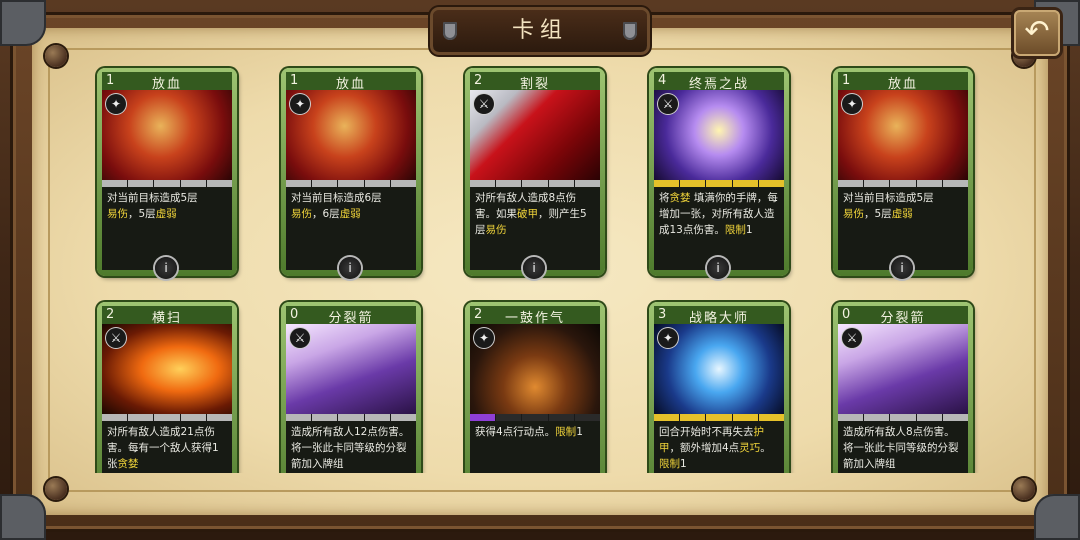 The width and height of the screenshot is (1080, 540). I want to click on card: 0分裂箭⚔造成所有敌人8点伤害。将一张此卡同等级的分裂箭加入牌组i, so click(903, 387).